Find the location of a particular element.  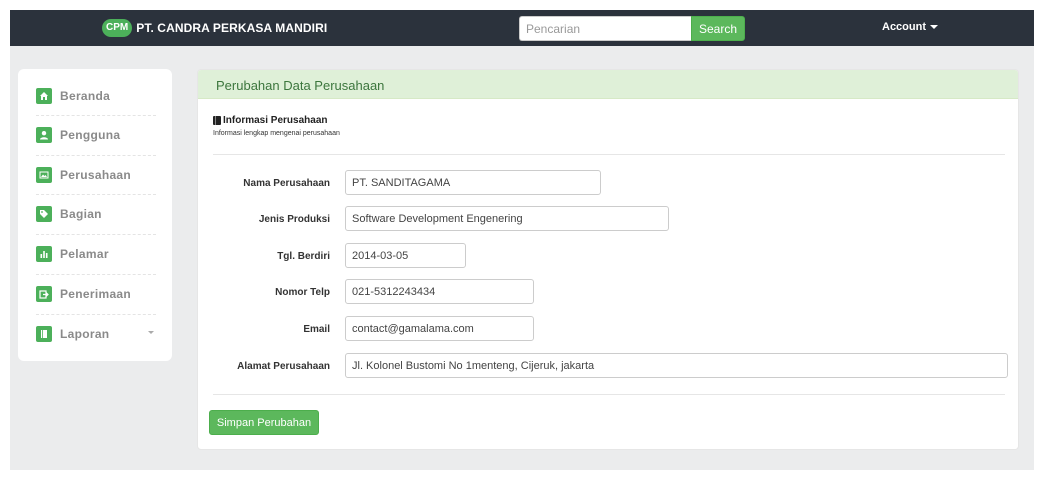

user-icon is located at coordinates (44, 135).